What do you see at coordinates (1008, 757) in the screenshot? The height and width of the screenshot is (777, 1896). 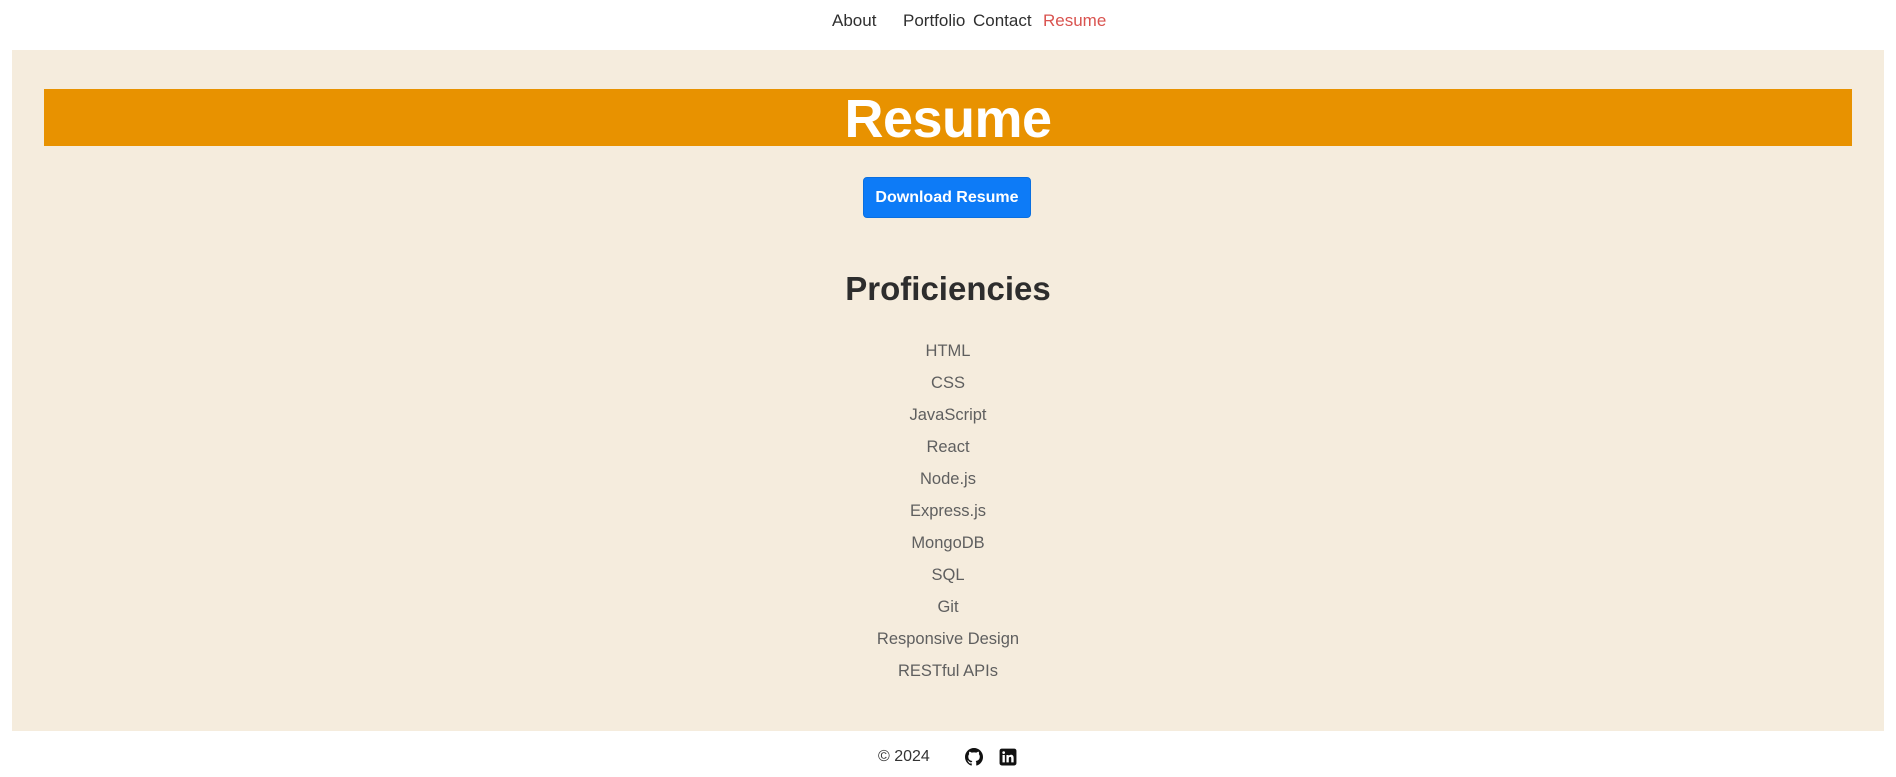 I see `linkedin-icon` at bounding box center [1008, 757].